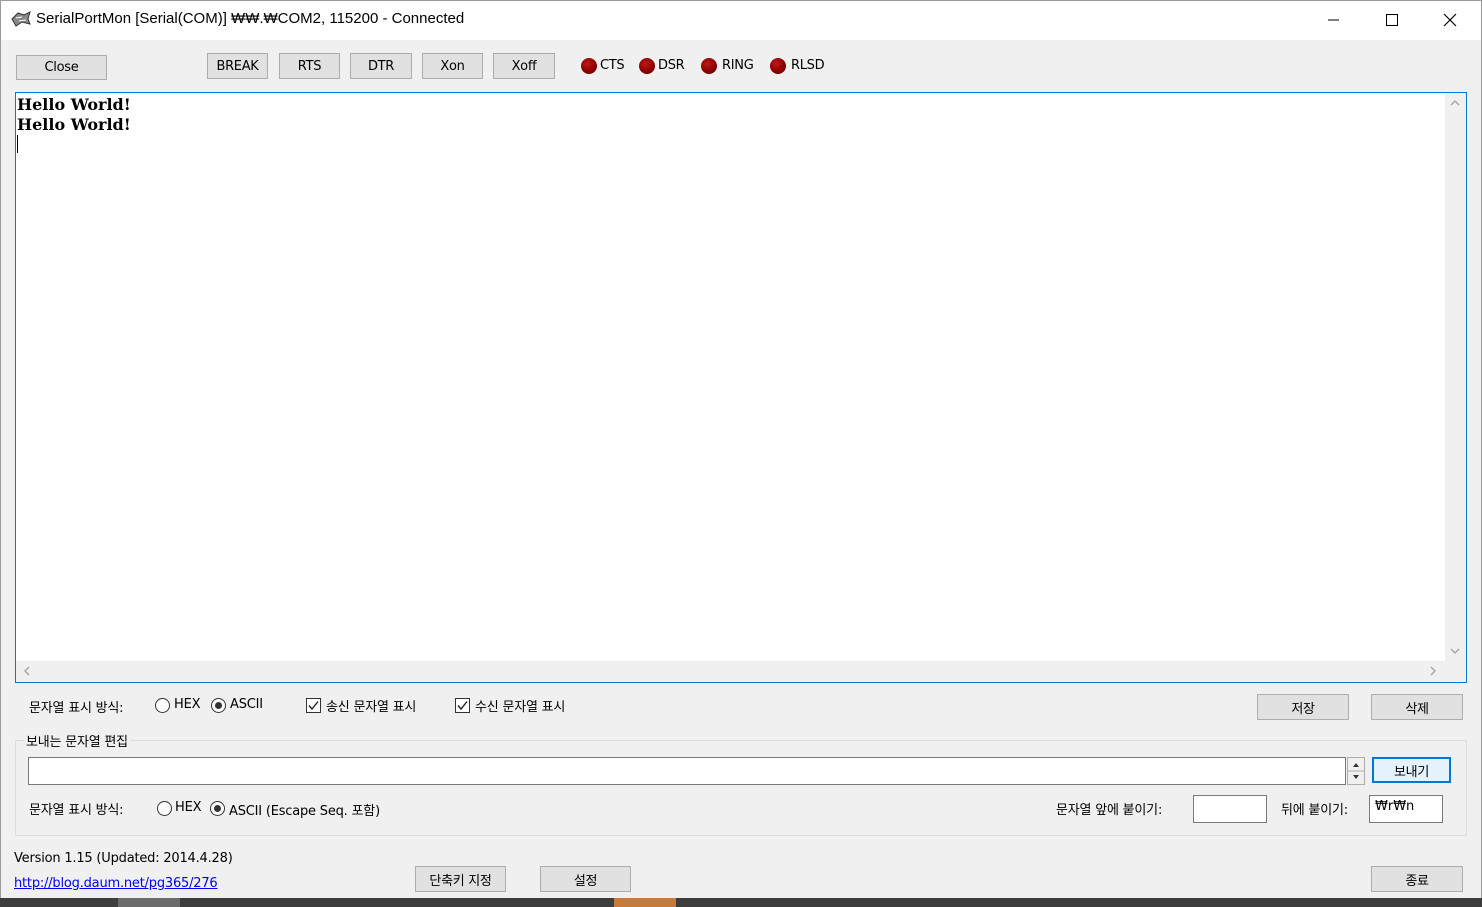 This screenshot has height=907, width=1482. What do you see at coordinates (1455, 103) in the screenshot?
I see `scroll-up-icon` at bounding box center [1455, 103].